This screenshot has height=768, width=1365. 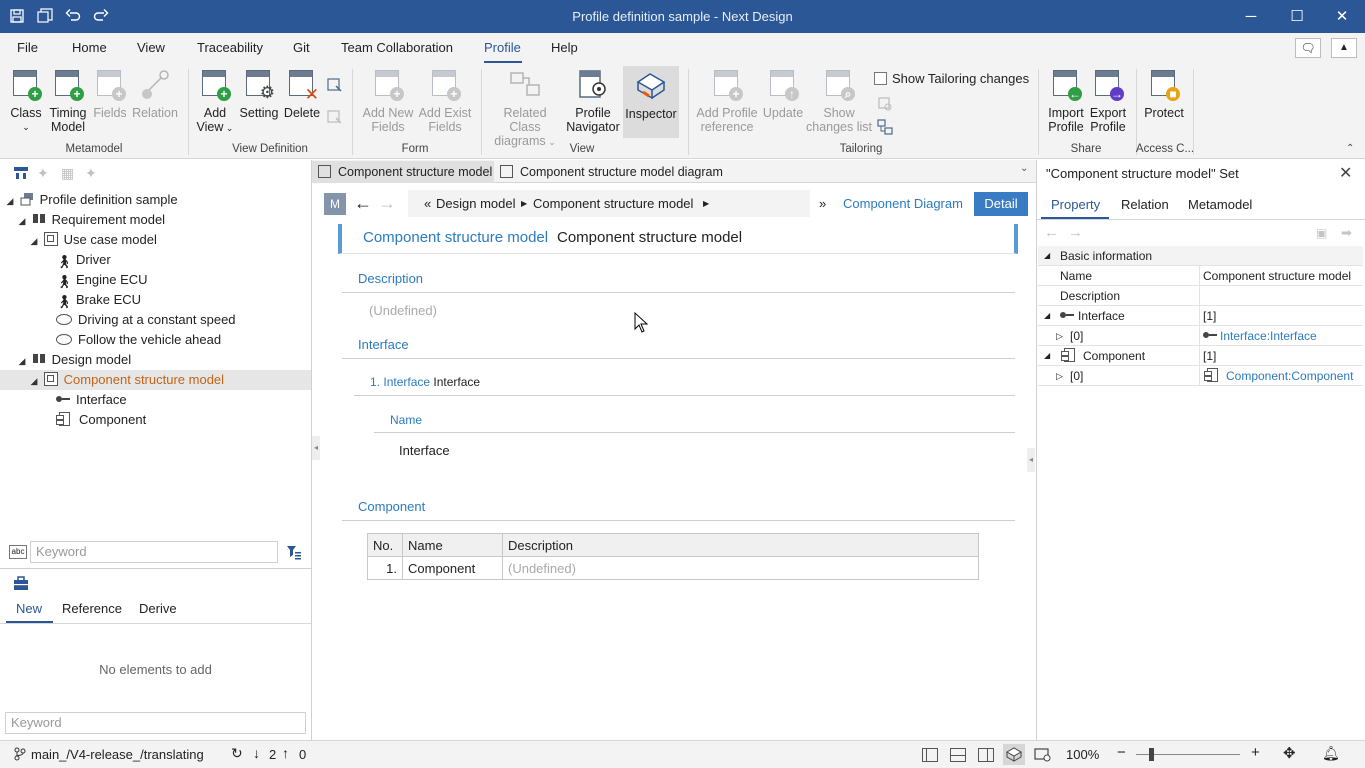 I want to click on close-panel-icon: ✕, so click(x=1345, y=173).